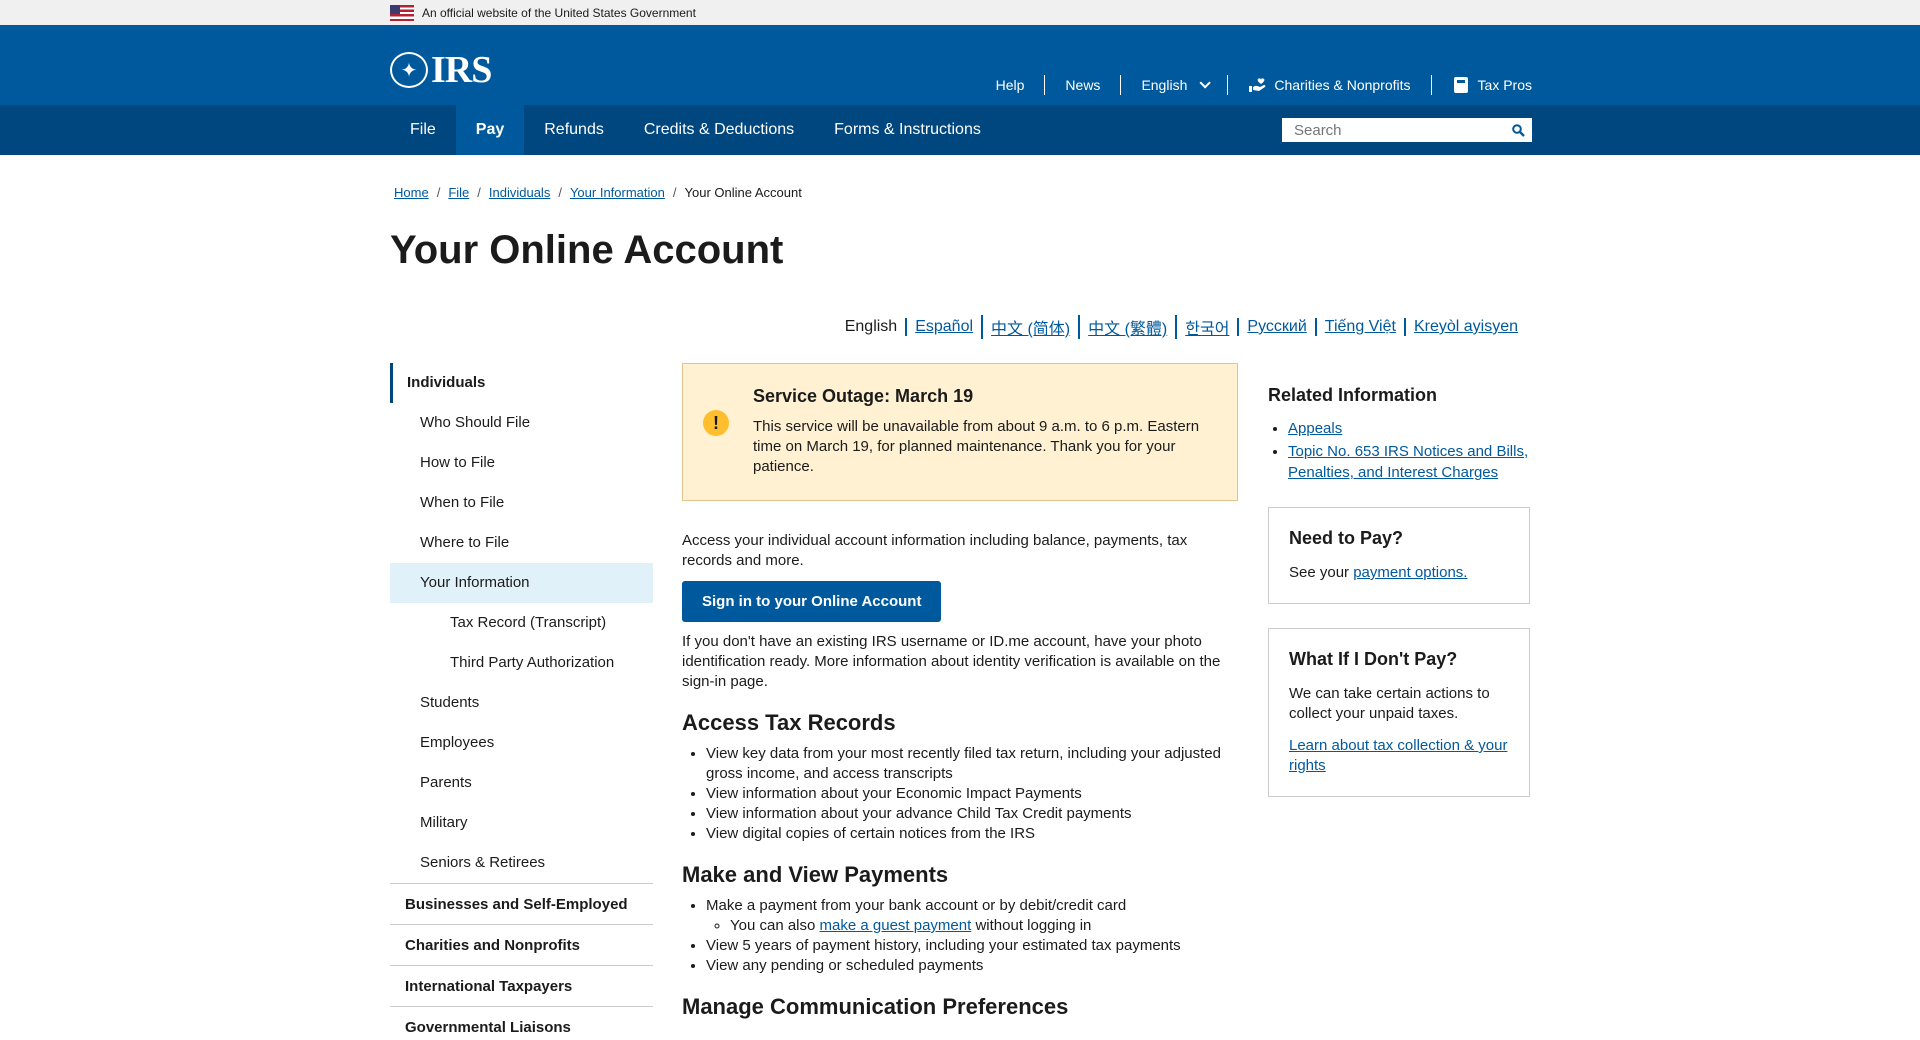 This screenshot has height=1040, width=1920. I want to click on lang-chinese-simplified: 中文 (简体), so click(1029, 327).